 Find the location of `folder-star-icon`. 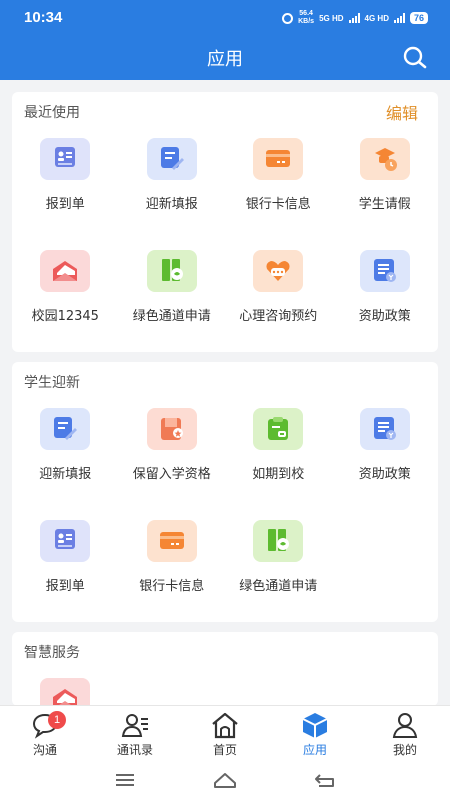

folder-star-icon is located at coordinates (171, 429).